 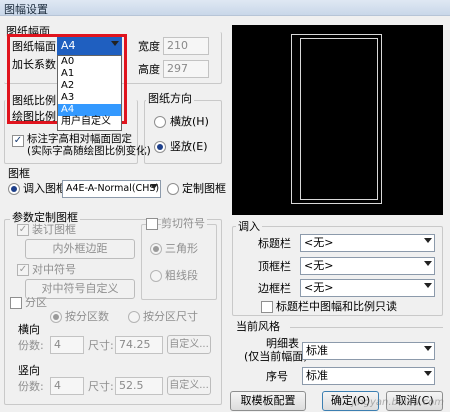 I want to click on height-field: 297, so click(x=186, y=69).